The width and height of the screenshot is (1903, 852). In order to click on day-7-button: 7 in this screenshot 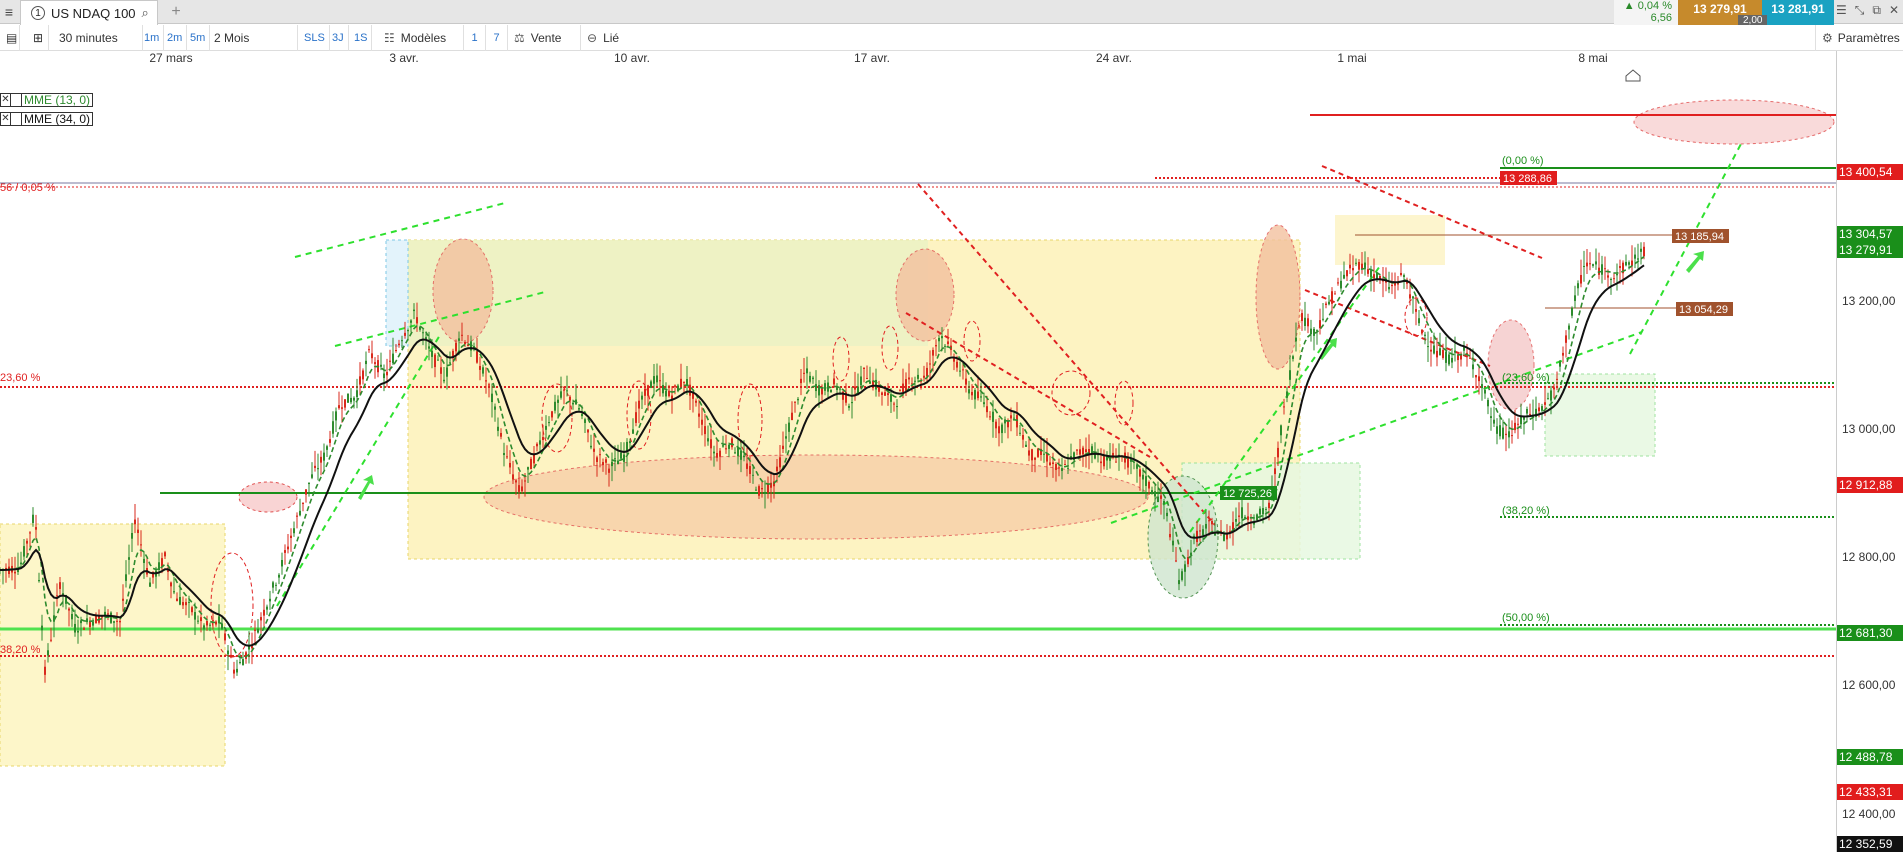, I will do `click(497, 38)`.